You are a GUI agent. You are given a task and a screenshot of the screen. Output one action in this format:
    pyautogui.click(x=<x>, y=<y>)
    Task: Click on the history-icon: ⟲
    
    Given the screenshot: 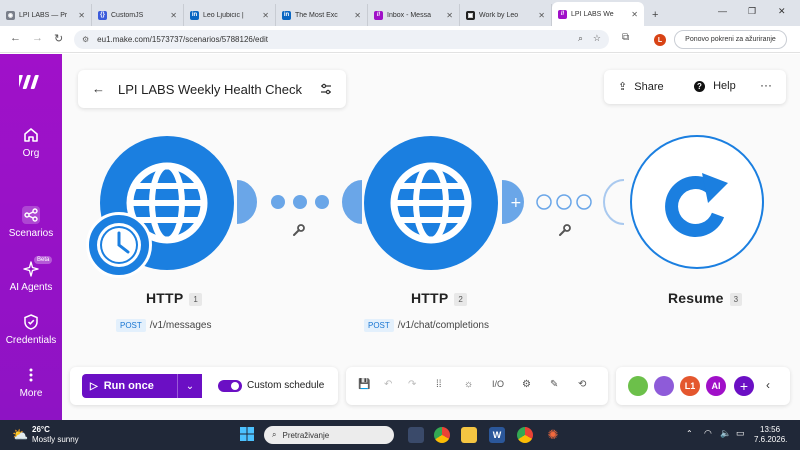 What is the action you would take?
    pyautogui.click(x=582, y=384)
    